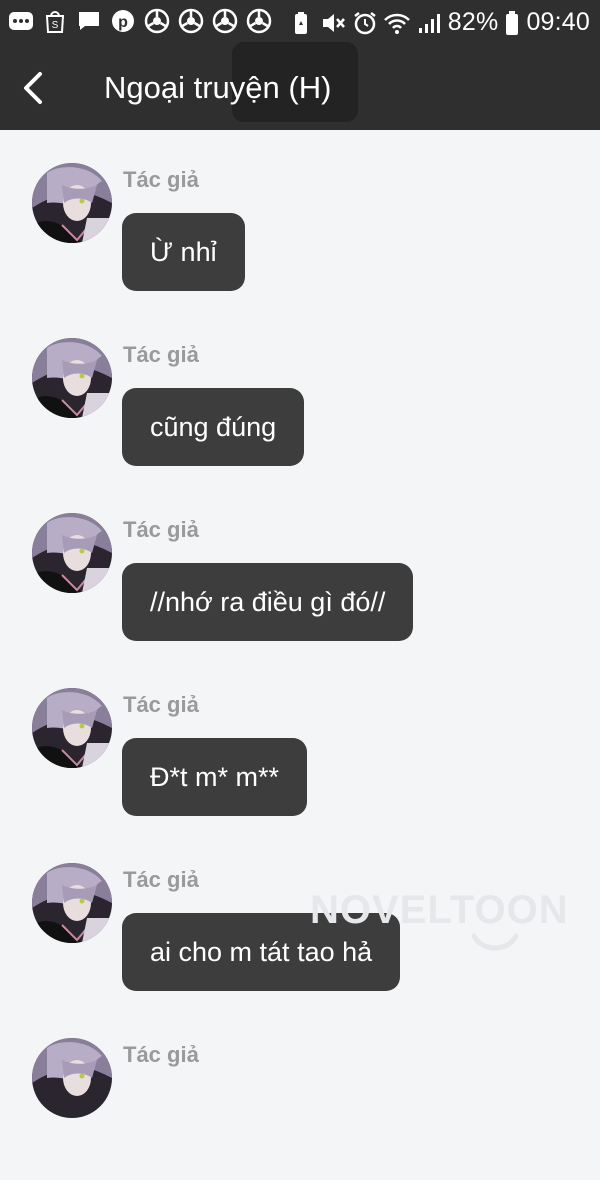 The width and height of the screenshot is (600, 1180). I want to click on page-title: Ngoại truyện (H), so click(218, 87).